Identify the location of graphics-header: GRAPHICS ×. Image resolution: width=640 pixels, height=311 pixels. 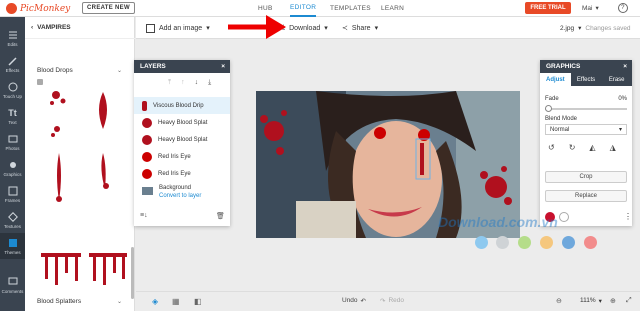
(586, 66).